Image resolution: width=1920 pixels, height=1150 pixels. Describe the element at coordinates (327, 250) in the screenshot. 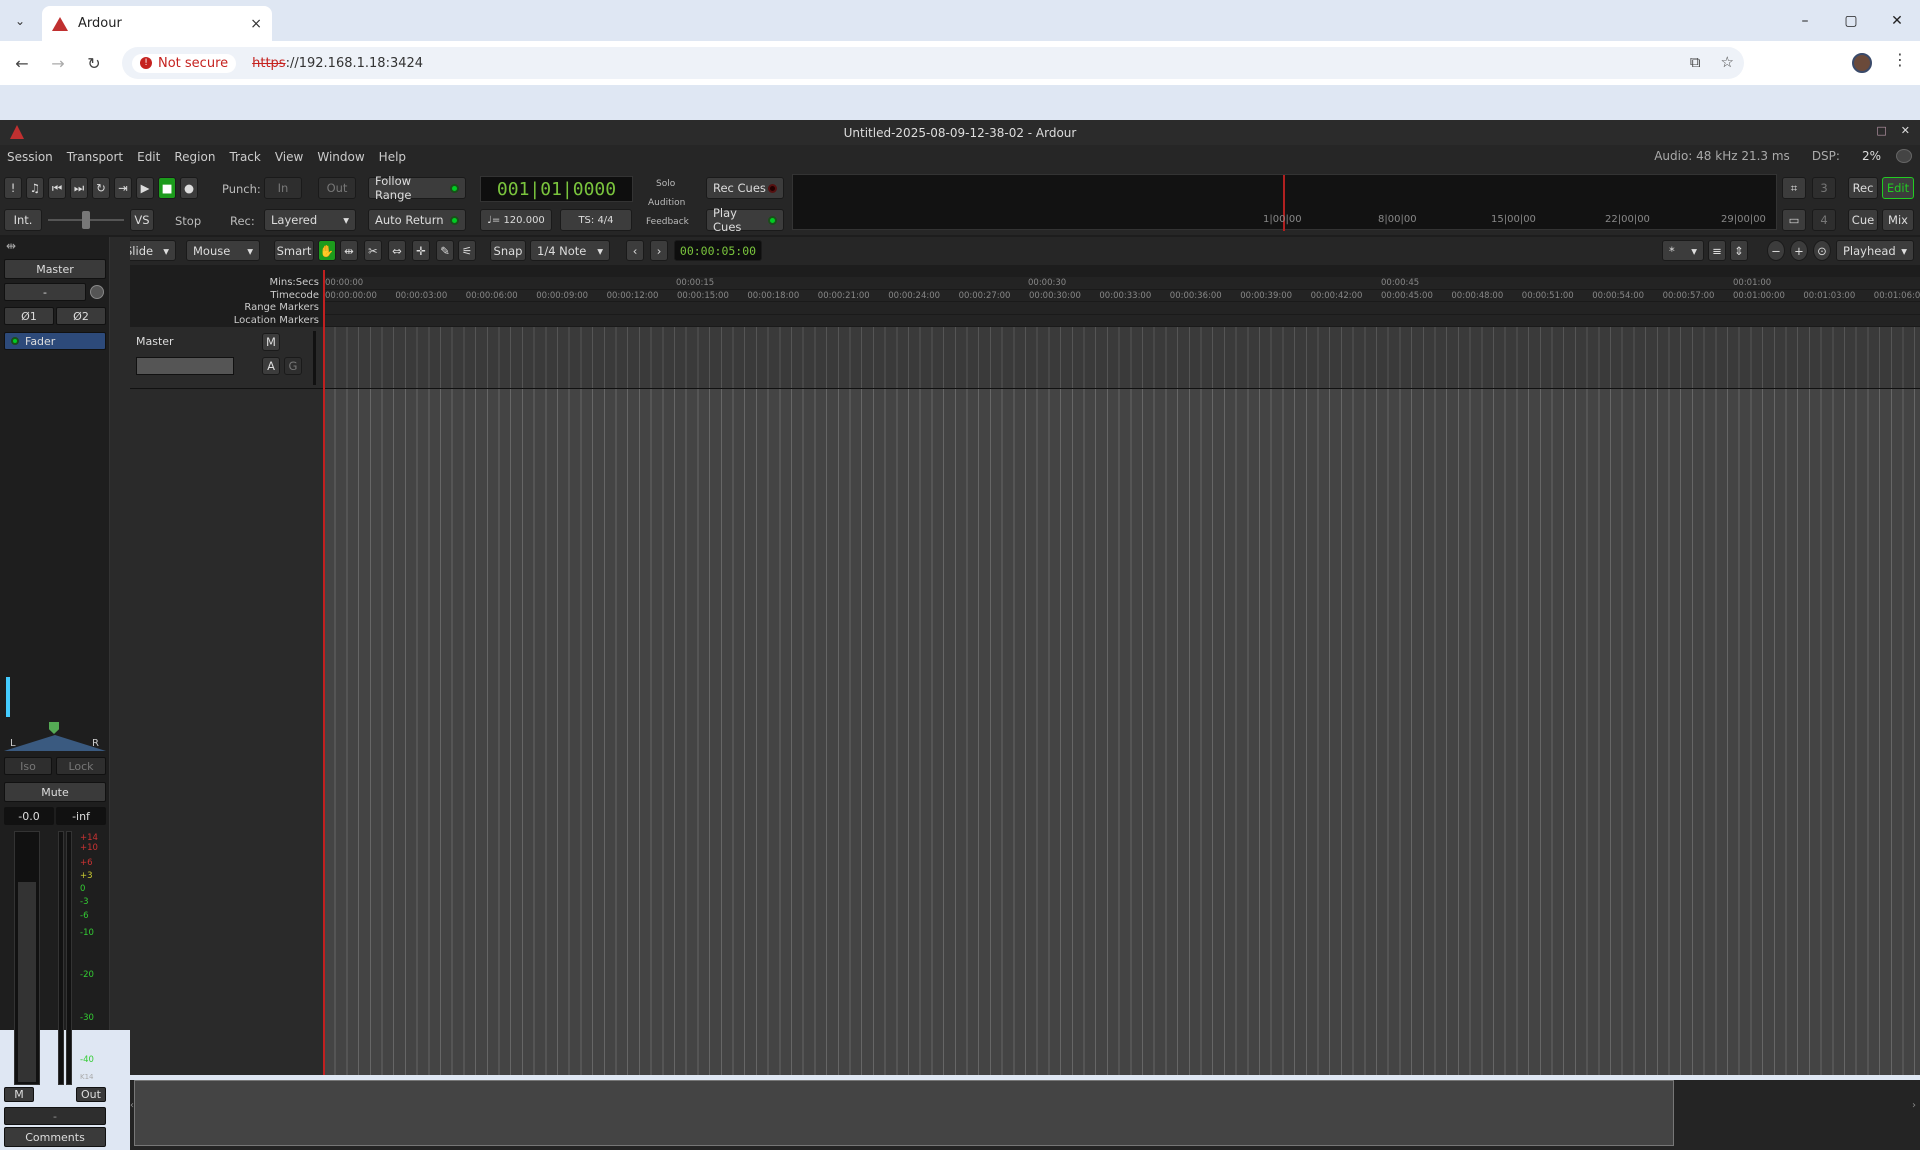

I see `grab-tool-icon: ✋` at that location.